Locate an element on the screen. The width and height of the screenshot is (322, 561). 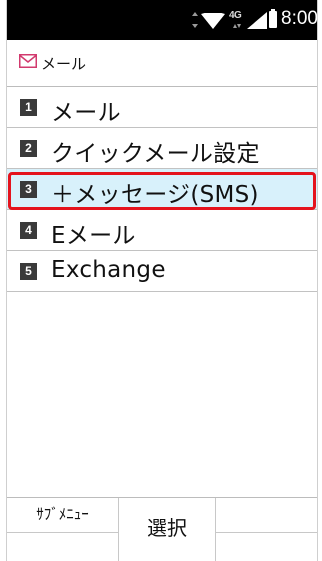
menu-item-label: クイックメール設定 is located at coordinates (155, 154).